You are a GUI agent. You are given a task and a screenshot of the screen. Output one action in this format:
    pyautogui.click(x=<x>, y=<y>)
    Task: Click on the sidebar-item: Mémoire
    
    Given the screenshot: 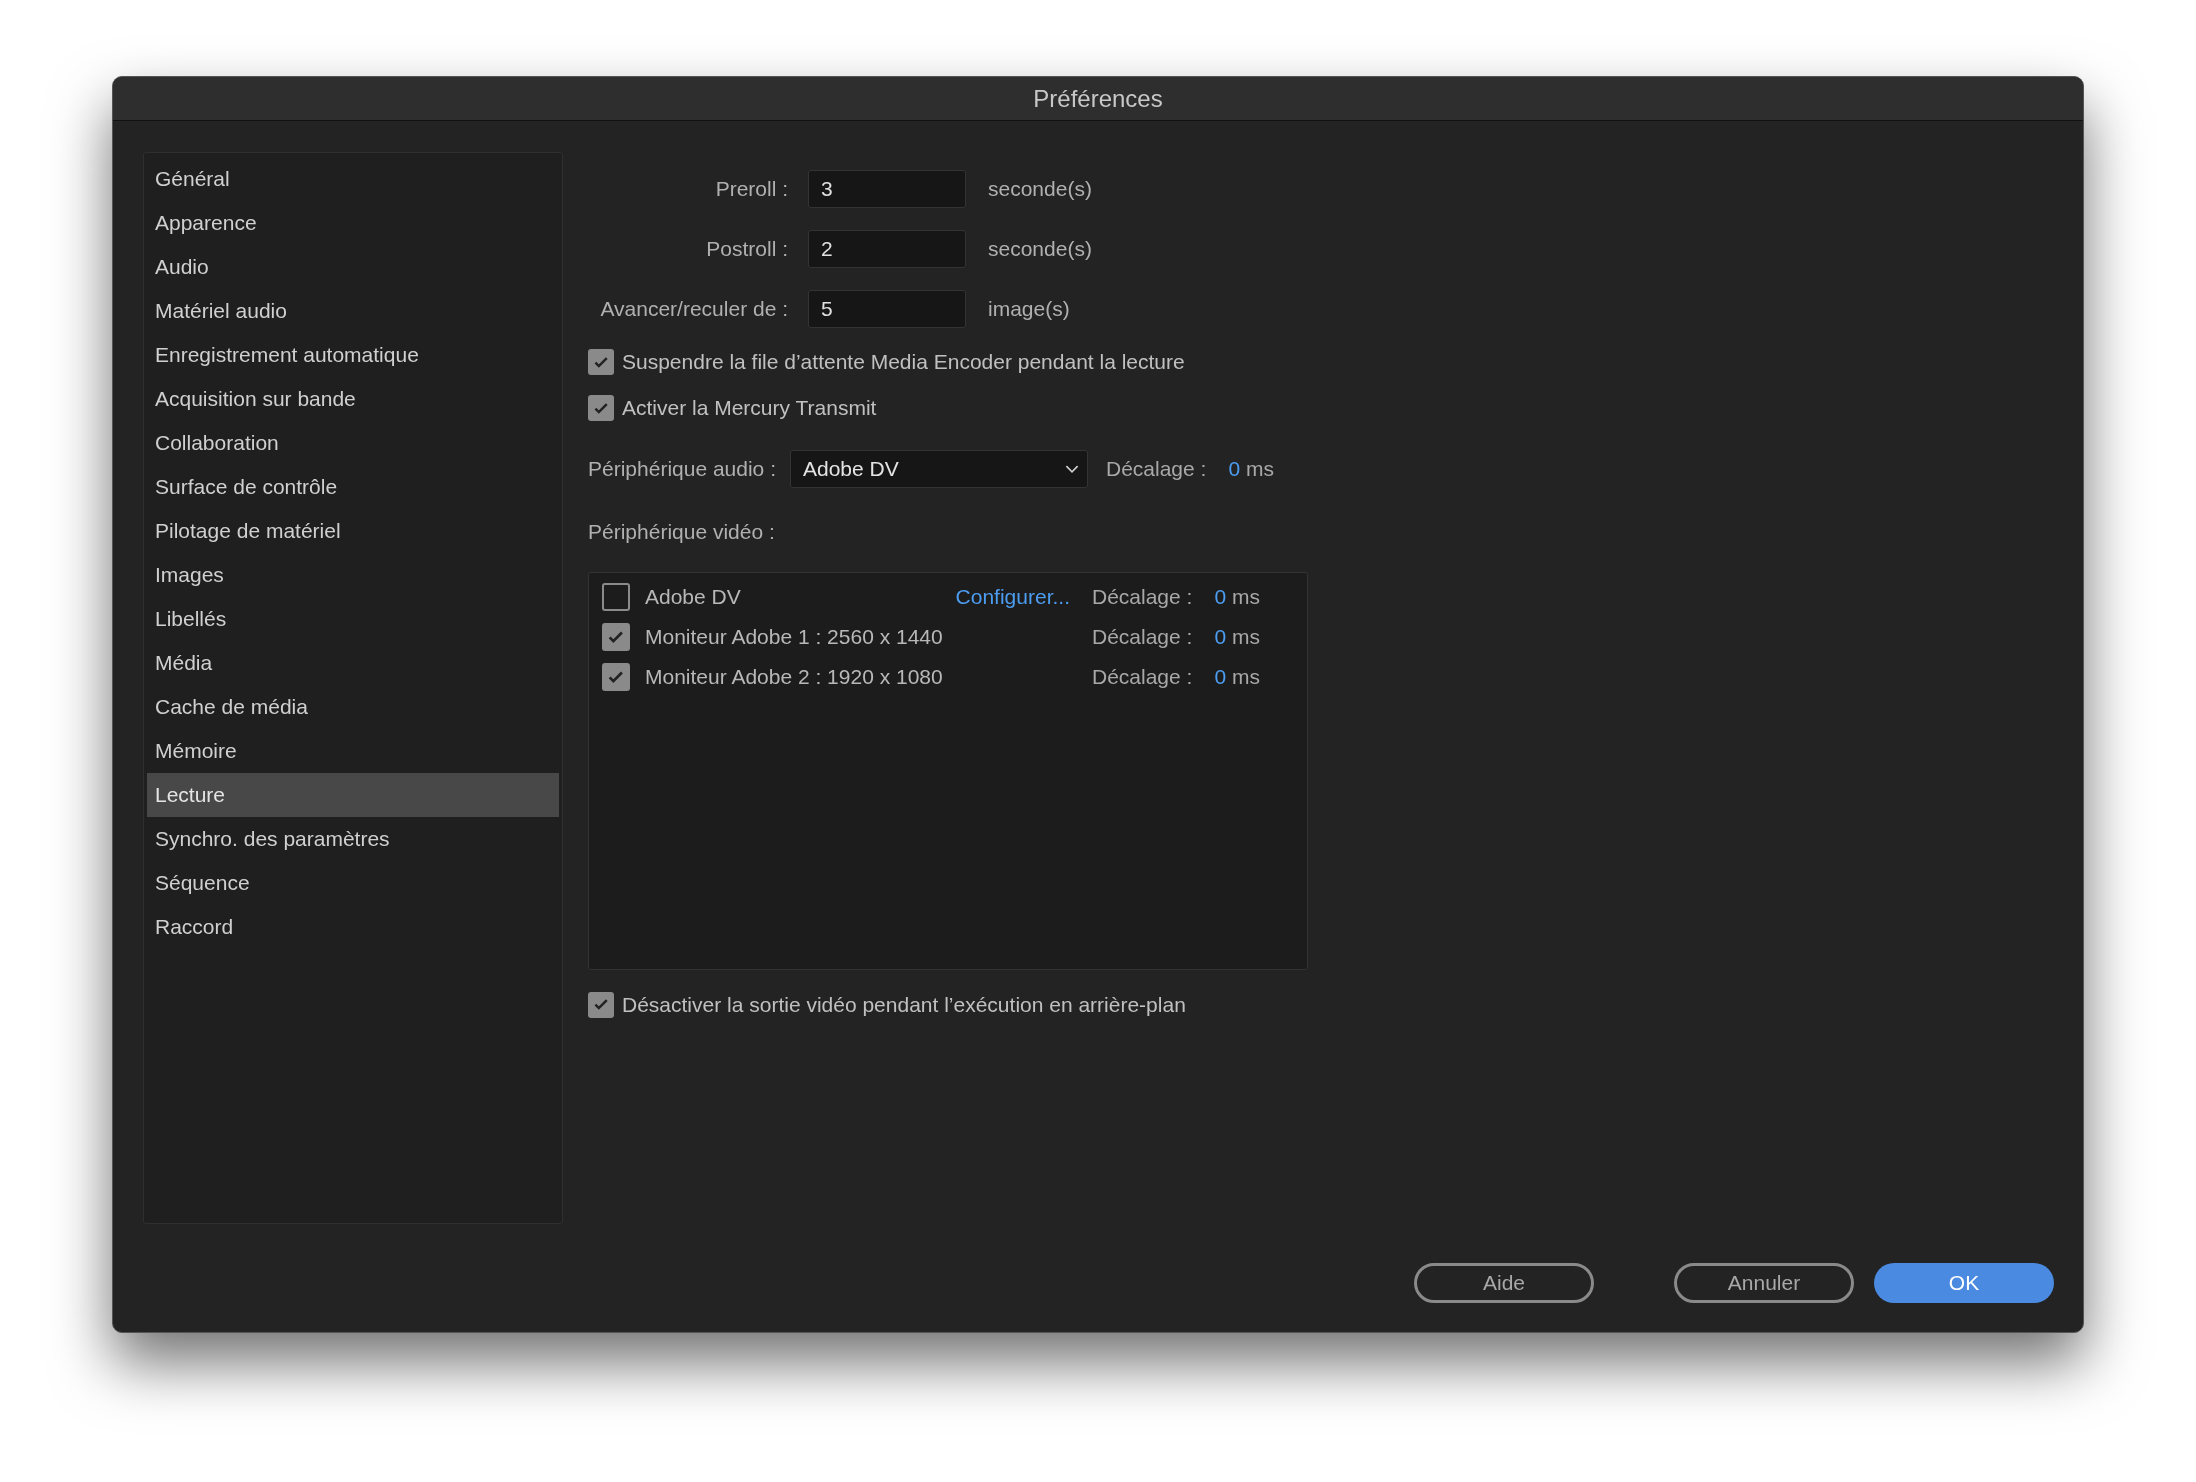 What is the action you would take?
    pyautogui.click(x=353, y=751)
    